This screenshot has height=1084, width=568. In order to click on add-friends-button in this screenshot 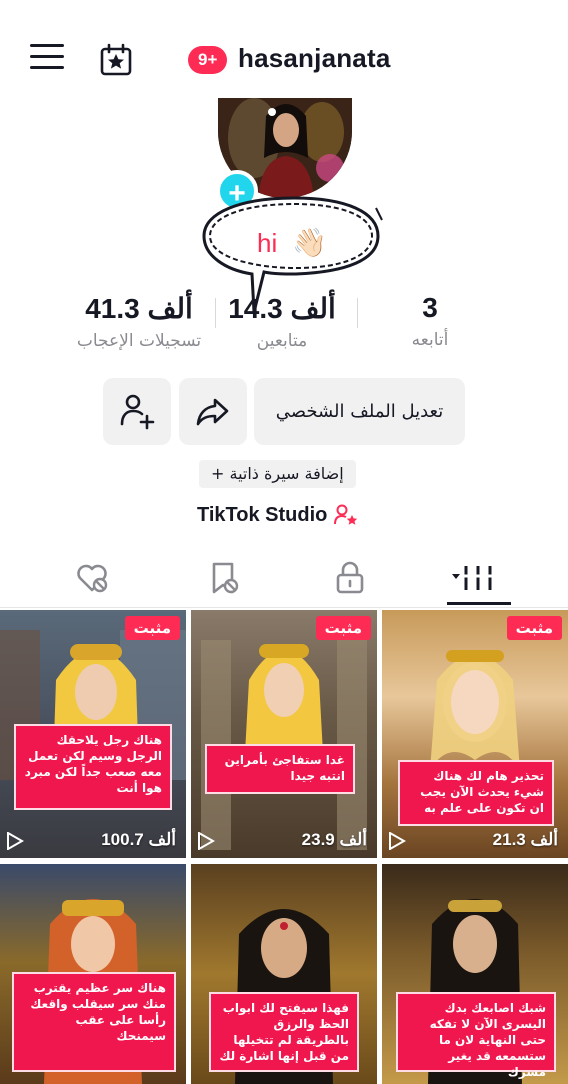, I will do `click(137, 411)`.